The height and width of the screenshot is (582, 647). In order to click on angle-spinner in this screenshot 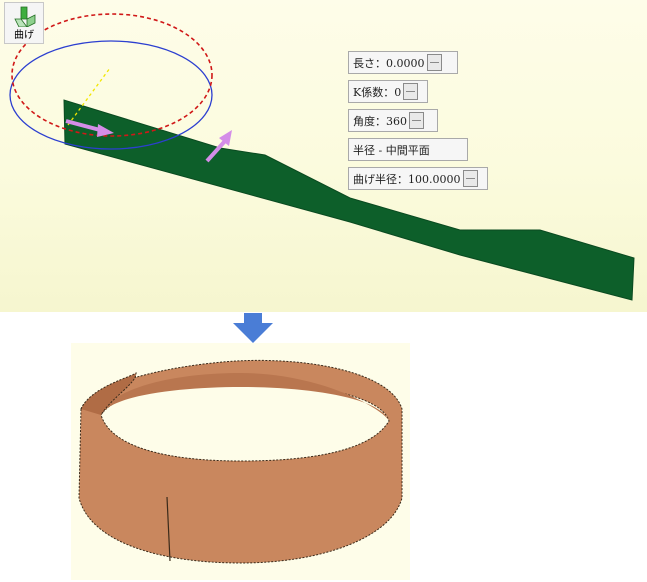, I will do `click(416, 120)`.